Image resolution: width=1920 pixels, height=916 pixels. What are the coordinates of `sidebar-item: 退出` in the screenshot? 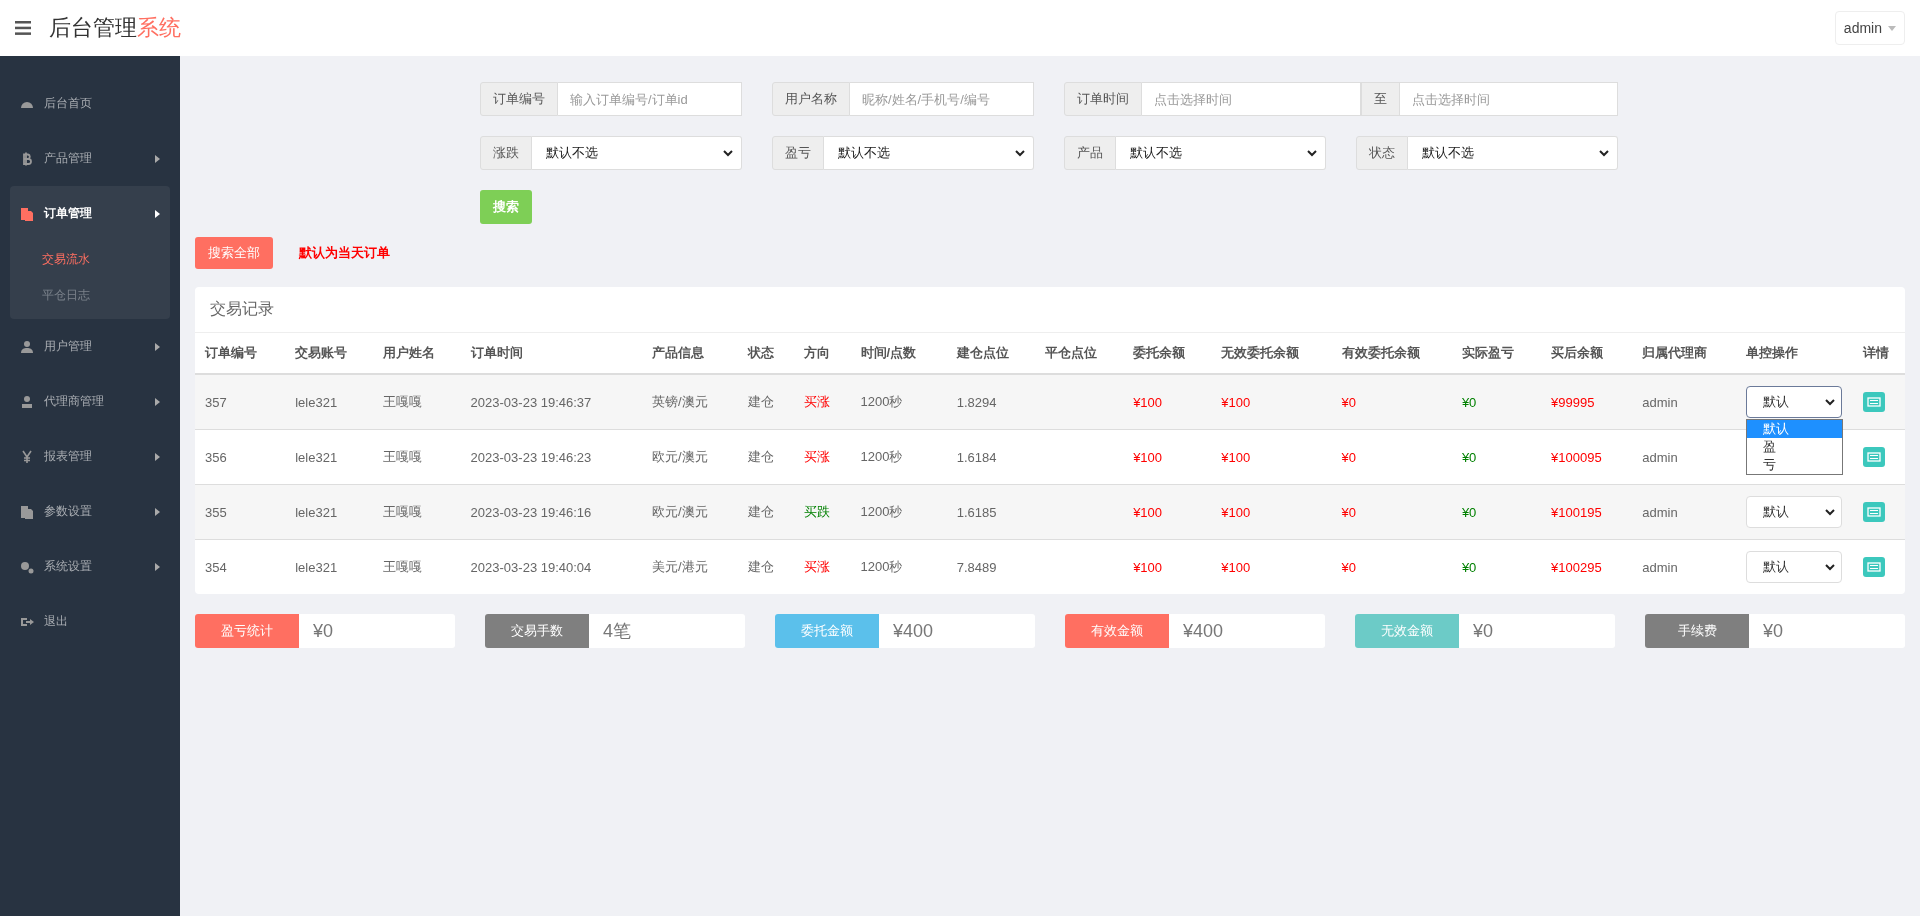 It's located at (90, 621).